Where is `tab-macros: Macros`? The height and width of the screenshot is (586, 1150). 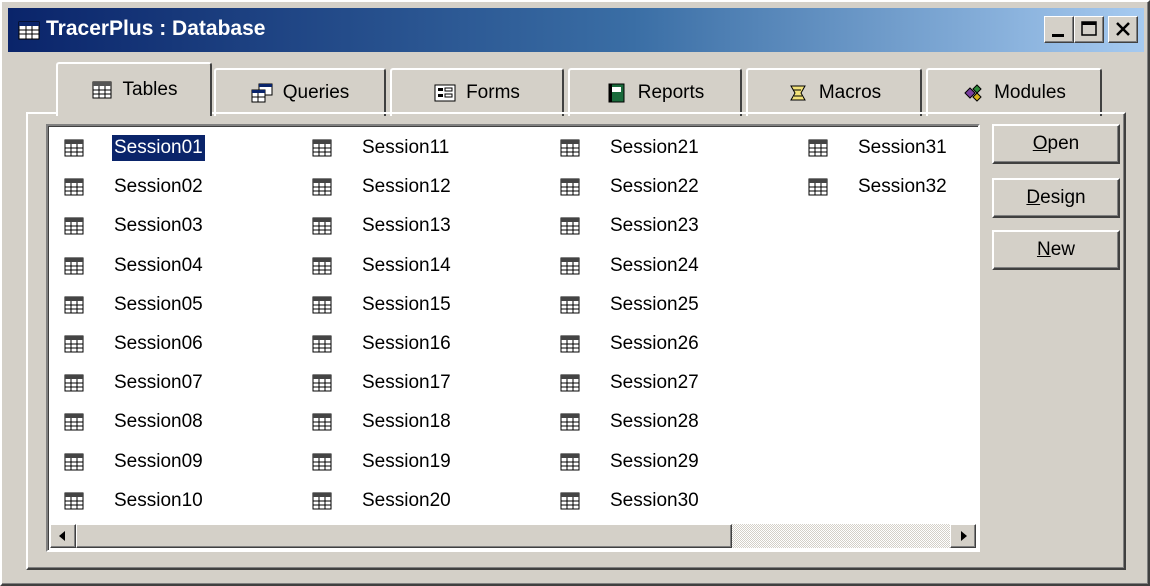 tab-macros: Macros is located at coordinates (834, 92).